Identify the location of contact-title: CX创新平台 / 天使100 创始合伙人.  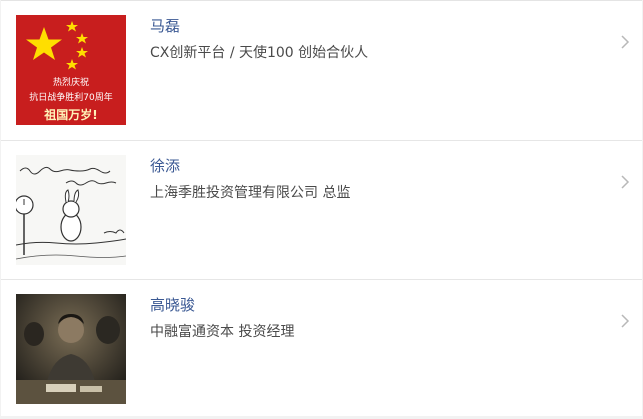
(259, 53).